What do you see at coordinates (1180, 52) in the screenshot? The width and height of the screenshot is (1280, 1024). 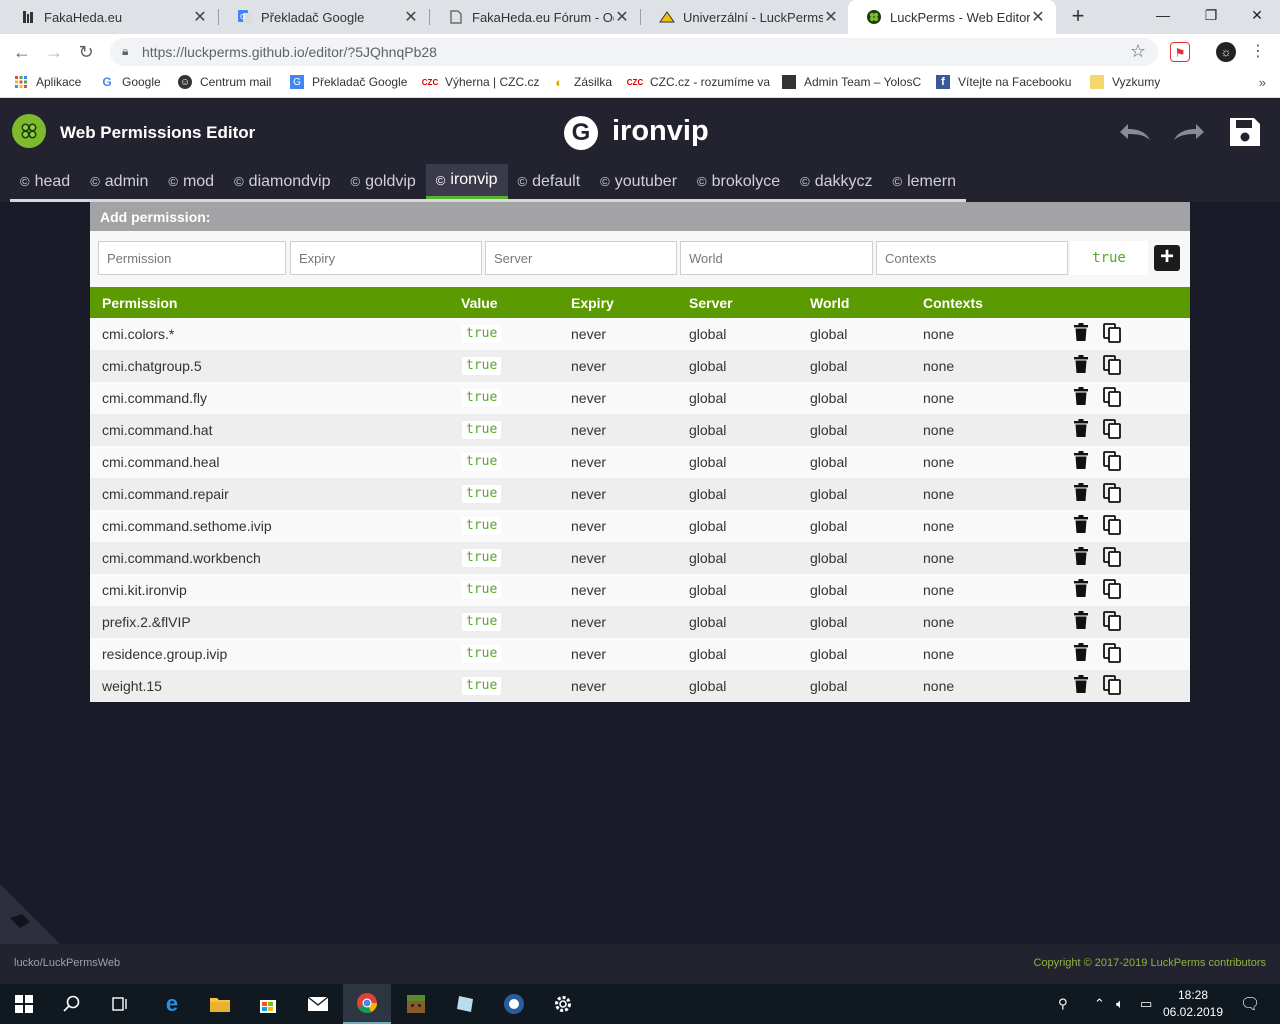 I see `extension-icon: ⚑` at bounding box center [1180, 52].